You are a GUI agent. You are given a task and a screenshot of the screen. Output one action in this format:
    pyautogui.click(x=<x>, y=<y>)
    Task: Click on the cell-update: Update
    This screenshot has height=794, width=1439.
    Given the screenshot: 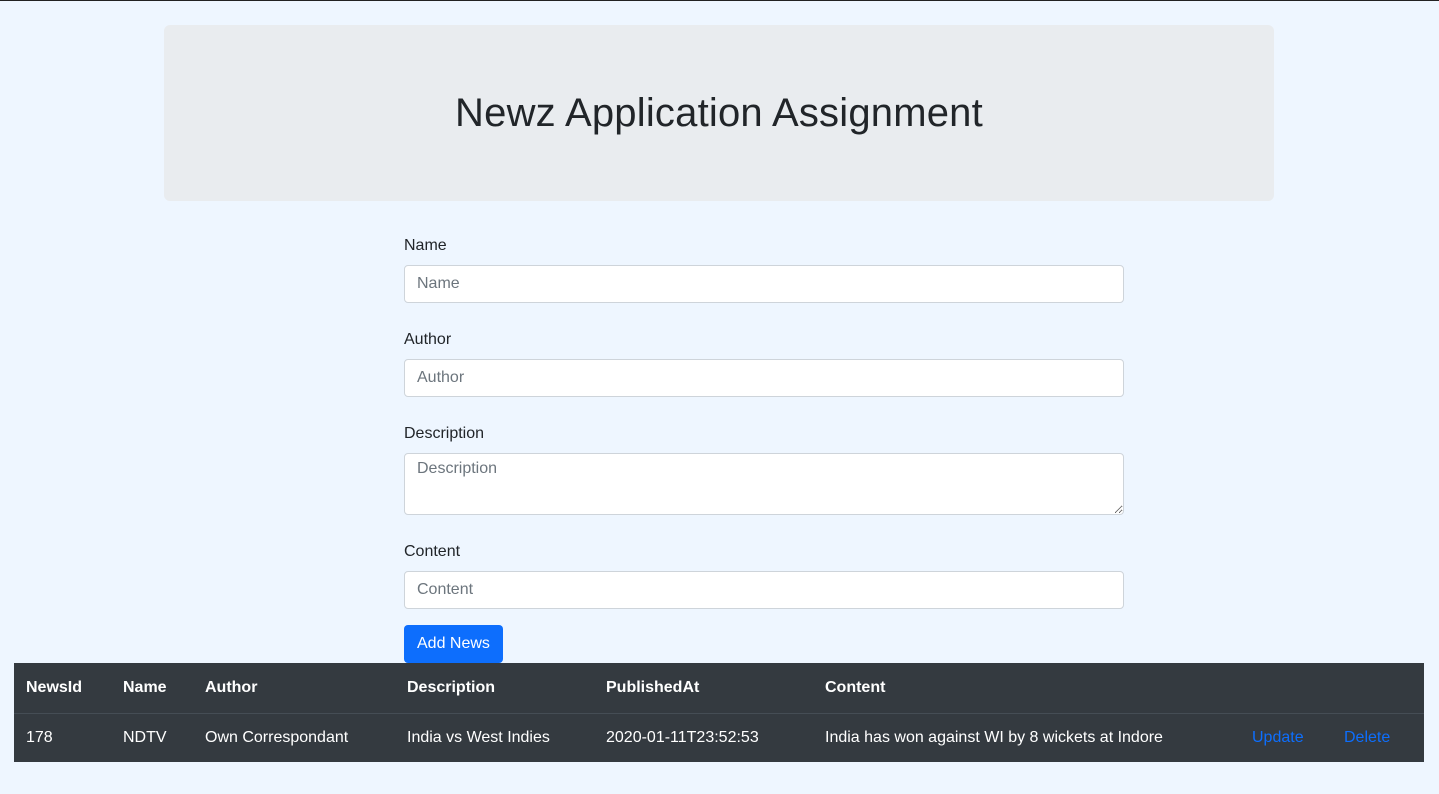 What is the action you would take?
    pyautogui.click(x=1286, y=738)
    